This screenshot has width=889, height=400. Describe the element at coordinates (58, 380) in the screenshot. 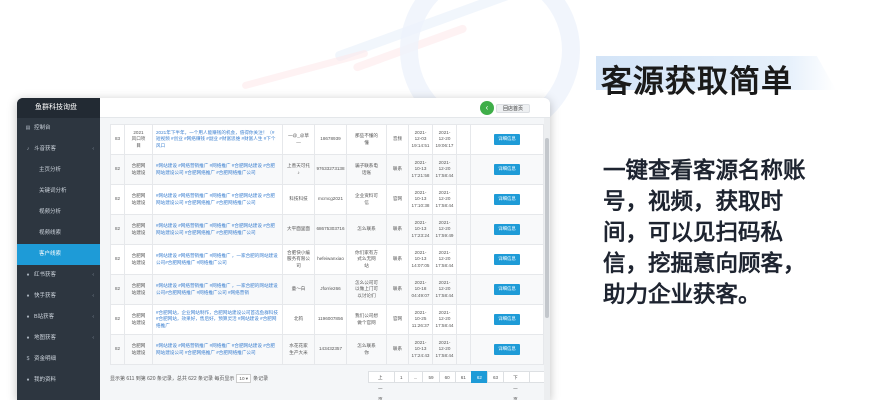

I see `sidebar-item: ● 我的资料` at that location.